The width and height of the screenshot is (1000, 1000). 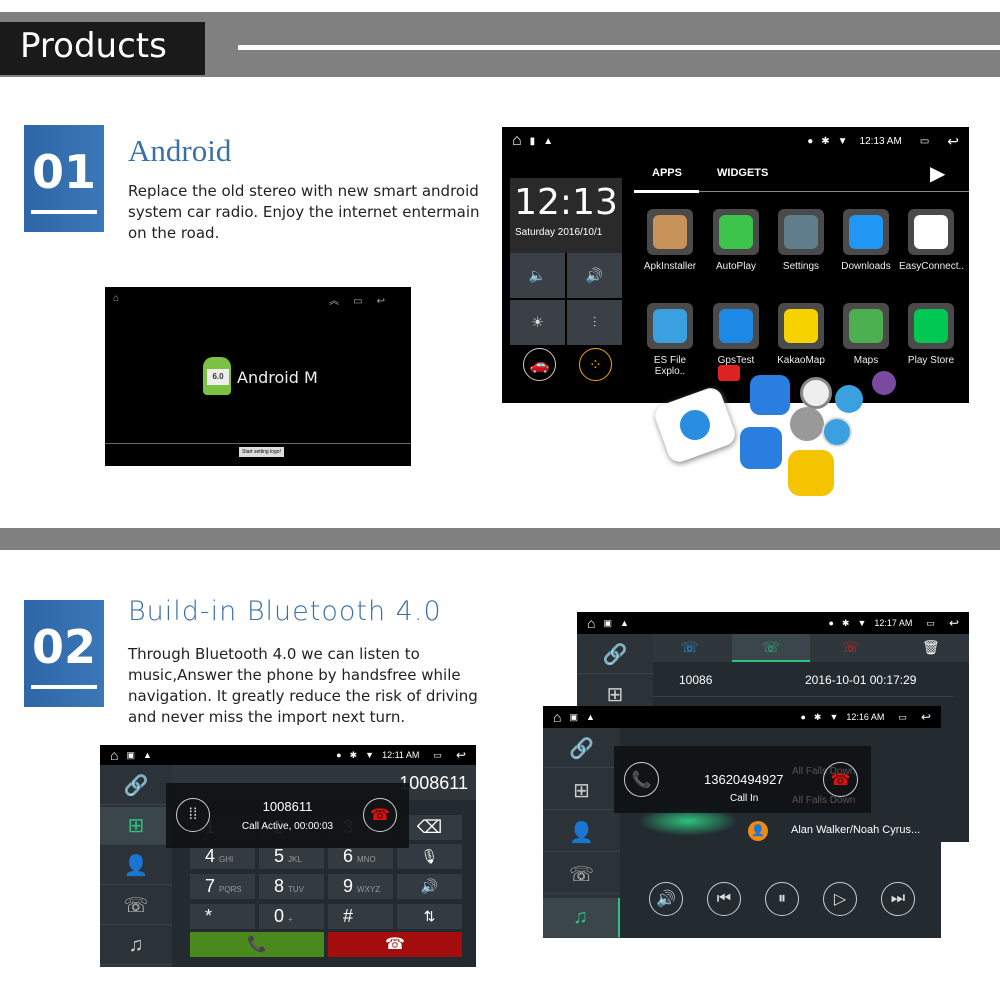 What do you see at coordinates (594, 322) in the screenshot?
I see `equalizer-icon: ⫶` at bounding box center [594, 322].